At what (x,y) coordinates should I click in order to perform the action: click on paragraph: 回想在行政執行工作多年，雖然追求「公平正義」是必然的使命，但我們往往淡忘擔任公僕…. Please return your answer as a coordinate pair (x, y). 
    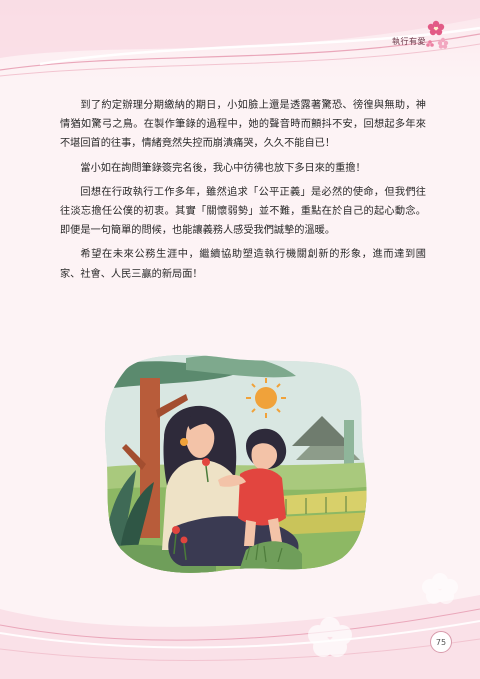
    Looking at the image, I should click on (243, 211).